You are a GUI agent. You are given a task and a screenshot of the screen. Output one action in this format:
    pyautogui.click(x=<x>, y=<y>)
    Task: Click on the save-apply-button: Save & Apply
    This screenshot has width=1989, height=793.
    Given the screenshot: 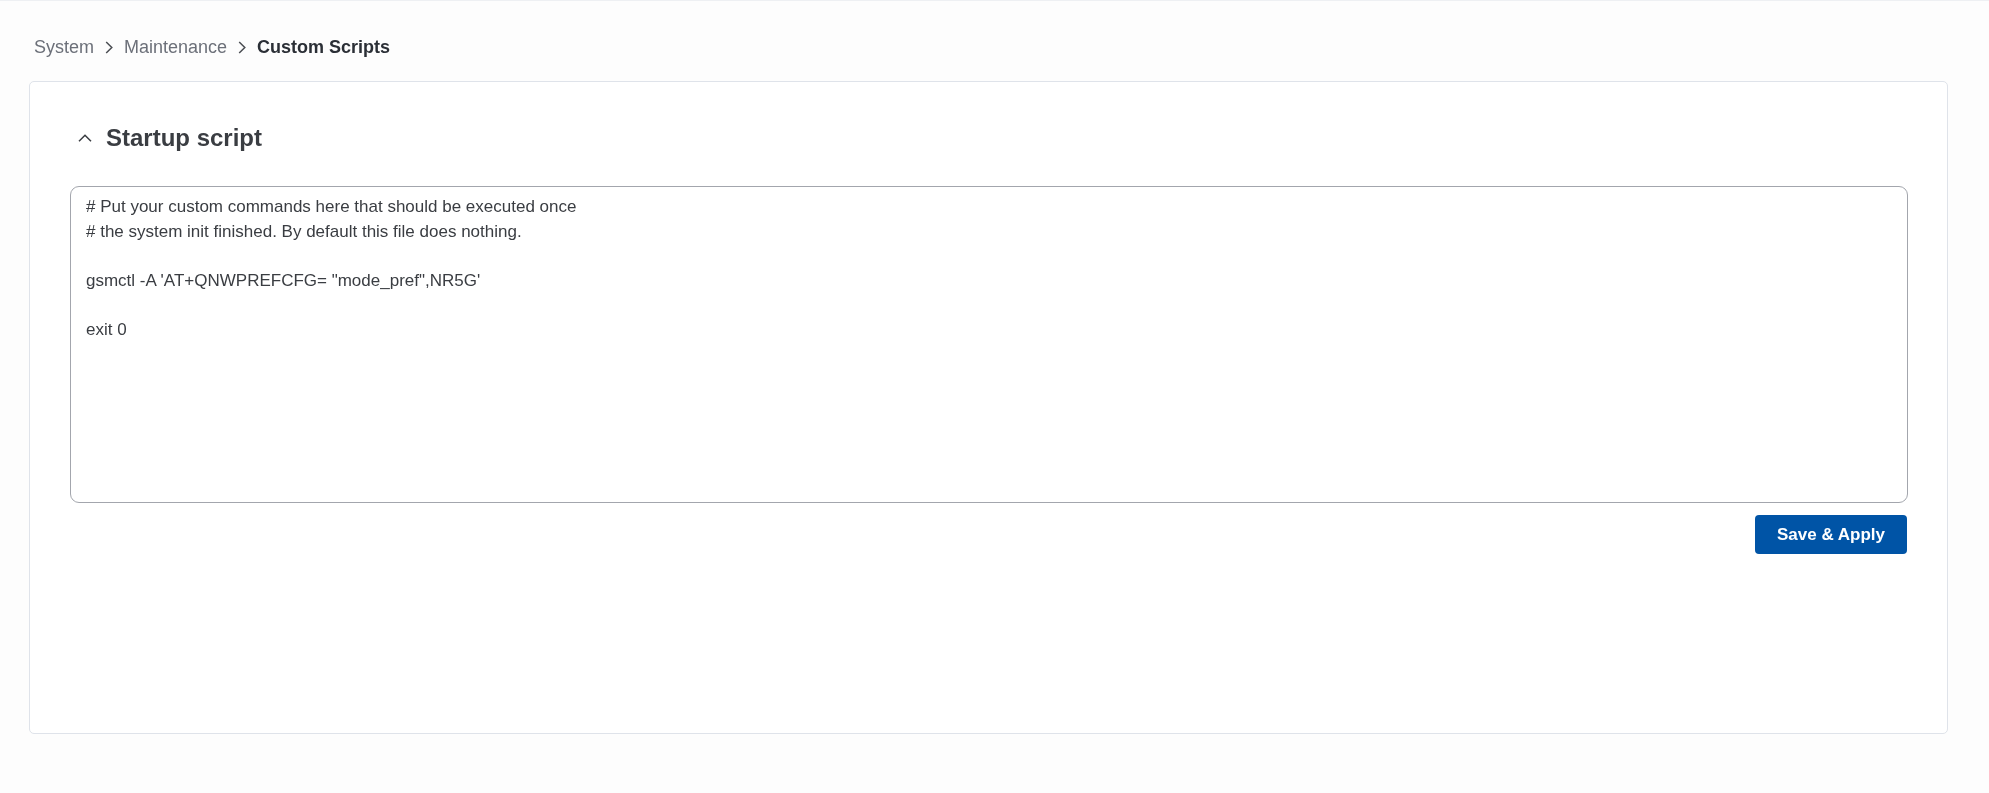 What is the action you would take?
    pyautogui.click(x=1830, y=534)
    